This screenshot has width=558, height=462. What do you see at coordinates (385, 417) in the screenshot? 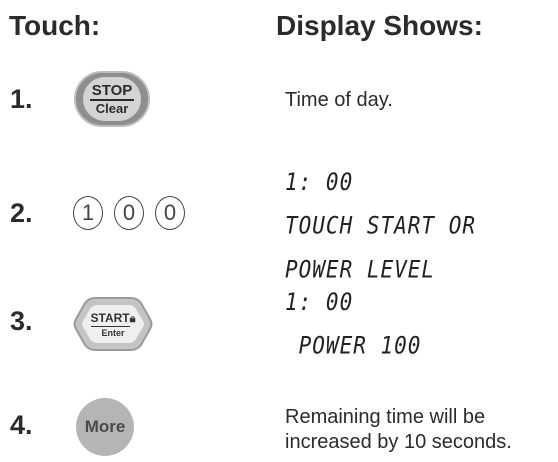
I see `display-line: Remaining time will be` at bounding box center [385, 417].